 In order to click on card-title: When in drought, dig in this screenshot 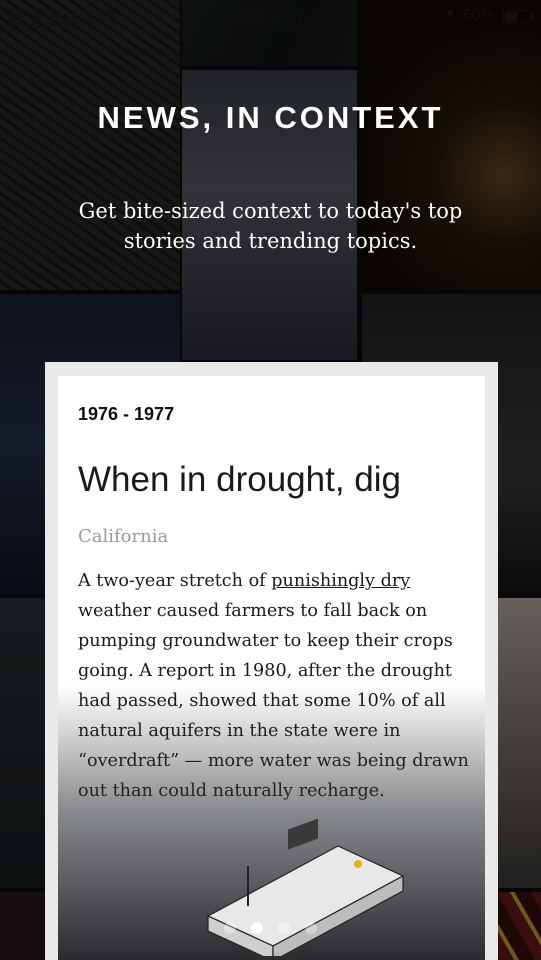, I will do `click(239, 479)`.